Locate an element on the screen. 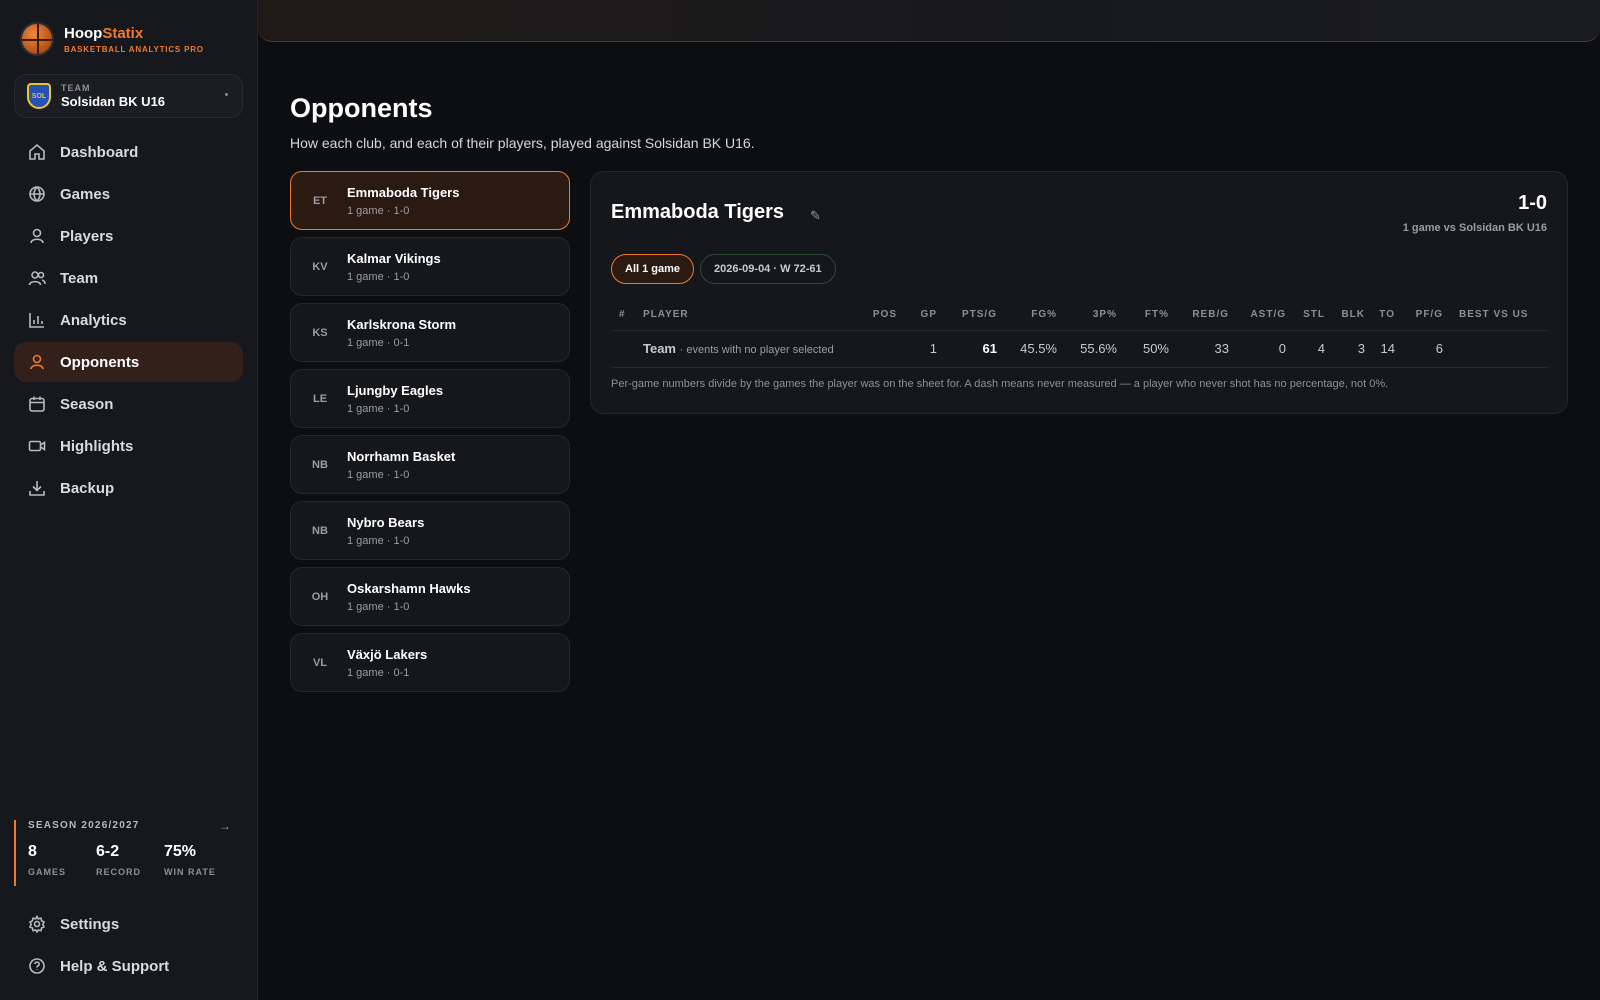 The image size is (1600, 1000). opponent-card: OH Oskarshamn Hawks 1 game · 1-0 is located at coordinates (430, 596).